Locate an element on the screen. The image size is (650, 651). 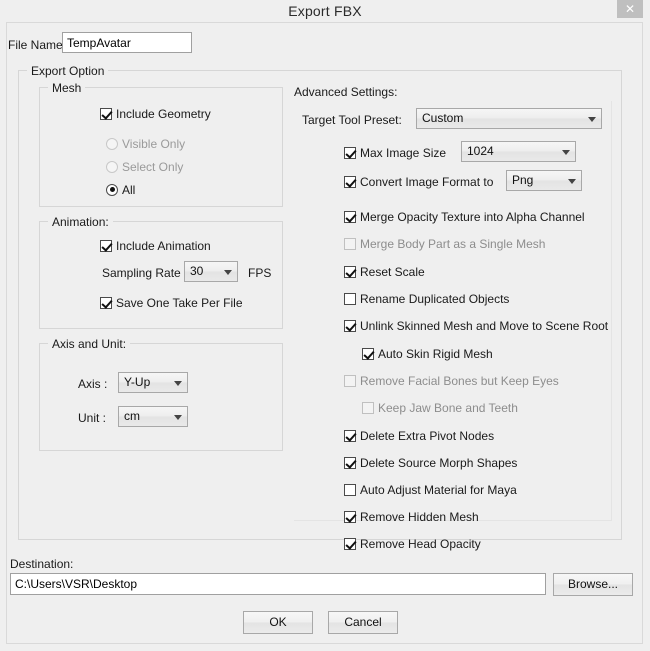
checkbox-label: Merge Body Part as a Single Mesh is located at coordinates (453, 243).